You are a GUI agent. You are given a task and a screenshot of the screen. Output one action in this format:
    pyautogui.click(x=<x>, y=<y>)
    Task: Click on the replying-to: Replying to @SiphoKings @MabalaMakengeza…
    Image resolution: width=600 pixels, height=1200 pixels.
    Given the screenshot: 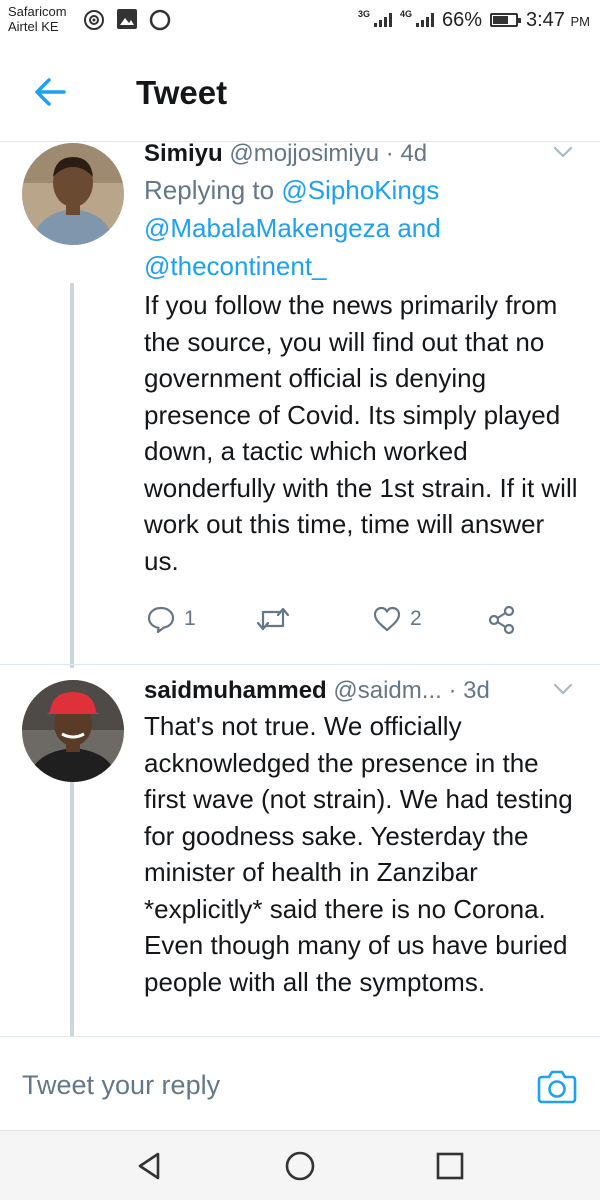 What is the action you would take?
    pyautogui.click(x=364, y=228)
    